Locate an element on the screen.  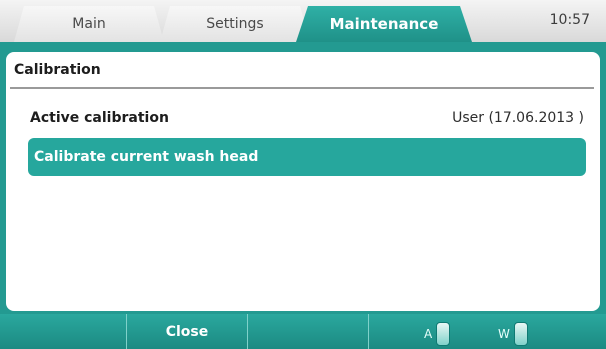
status-area: A W is located at coordinates (489, 331).